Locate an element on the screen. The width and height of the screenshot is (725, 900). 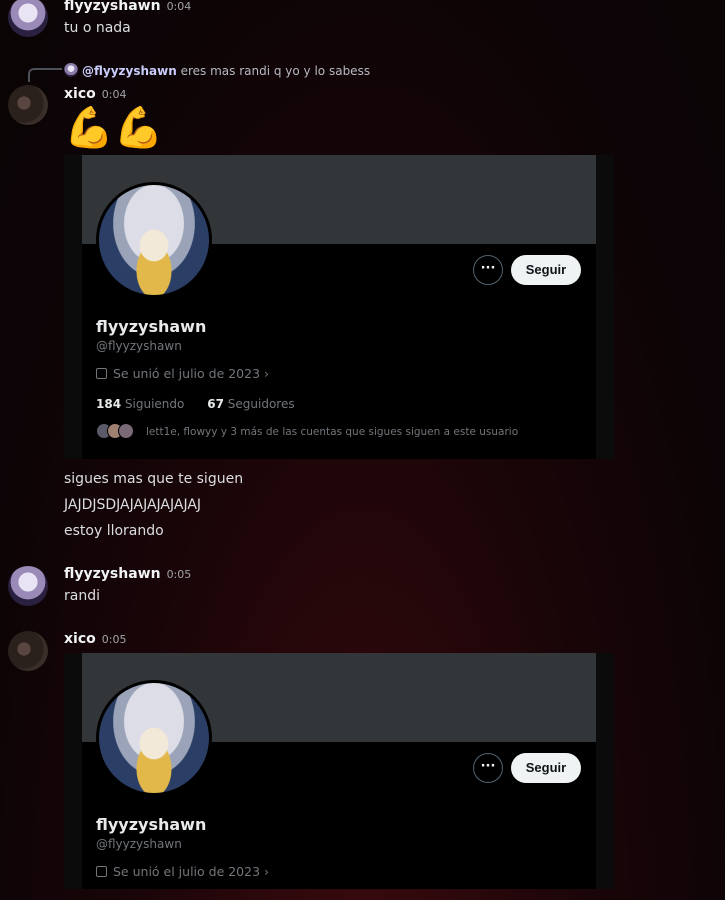
flexed-biceps-emoji: 💪💪 is located at coordinates (114, 128).